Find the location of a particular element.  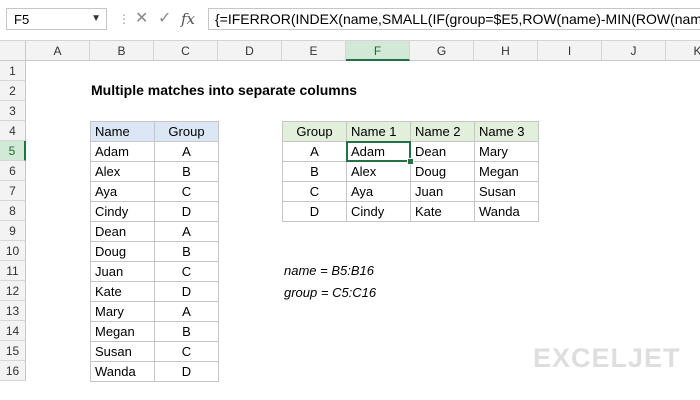

row-header-12: 12 is located at coordinates (13, 291).